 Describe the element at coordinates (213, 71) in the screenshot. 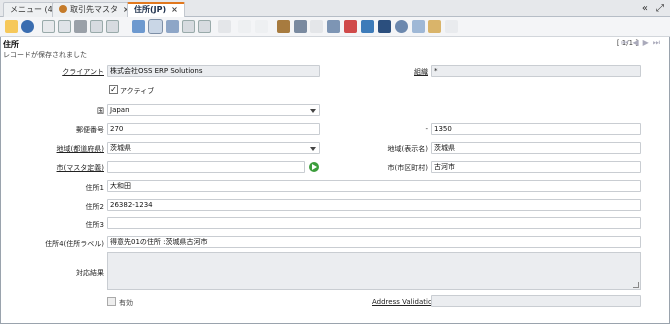

I see `client-field: 株式会社OSS ERP Solutions` at that location.